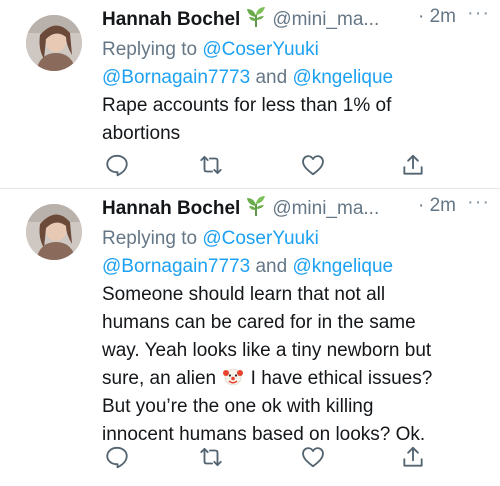  Describe the element at coordinates (259, 322) in the screenshot. I see `tweet-text-line: humans can be cared for in the same` at that location.